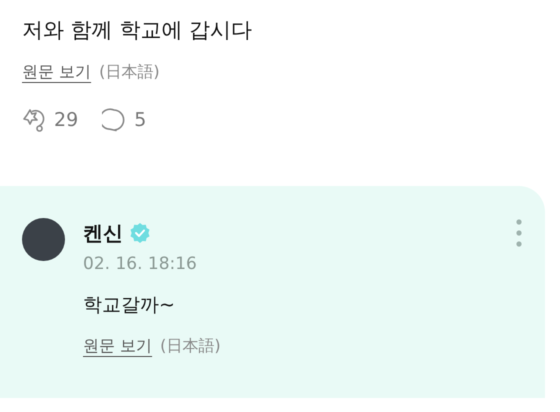  What do you see at coordinates (114, 120) in the screenshot?
I see `comment-icon` at bounding box center [114, 120].